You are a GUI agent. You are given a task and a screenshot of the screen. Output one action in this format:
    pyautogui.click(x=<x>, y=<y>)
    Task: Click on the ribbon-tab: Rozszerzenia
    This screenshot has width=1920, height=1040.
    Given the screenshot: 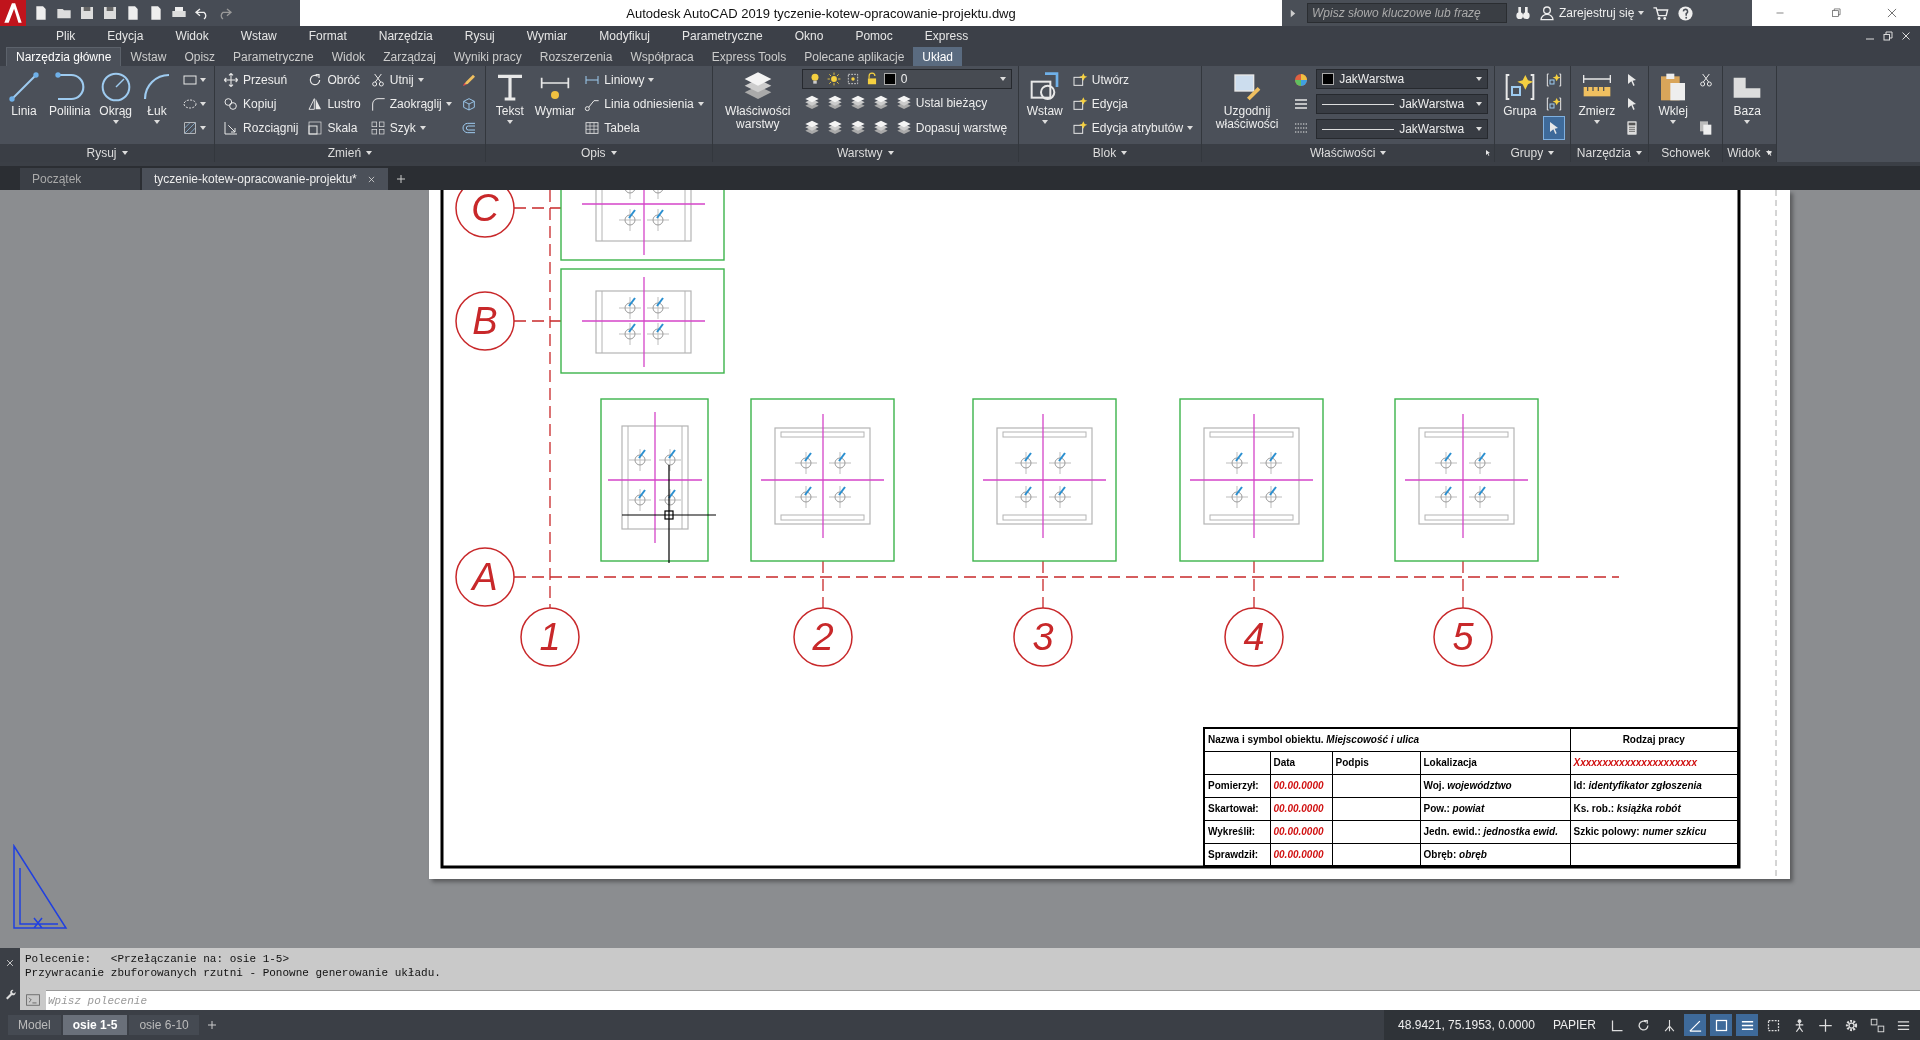 What is the action you would take?
    pyautogui.click(x=576, y=56)
    